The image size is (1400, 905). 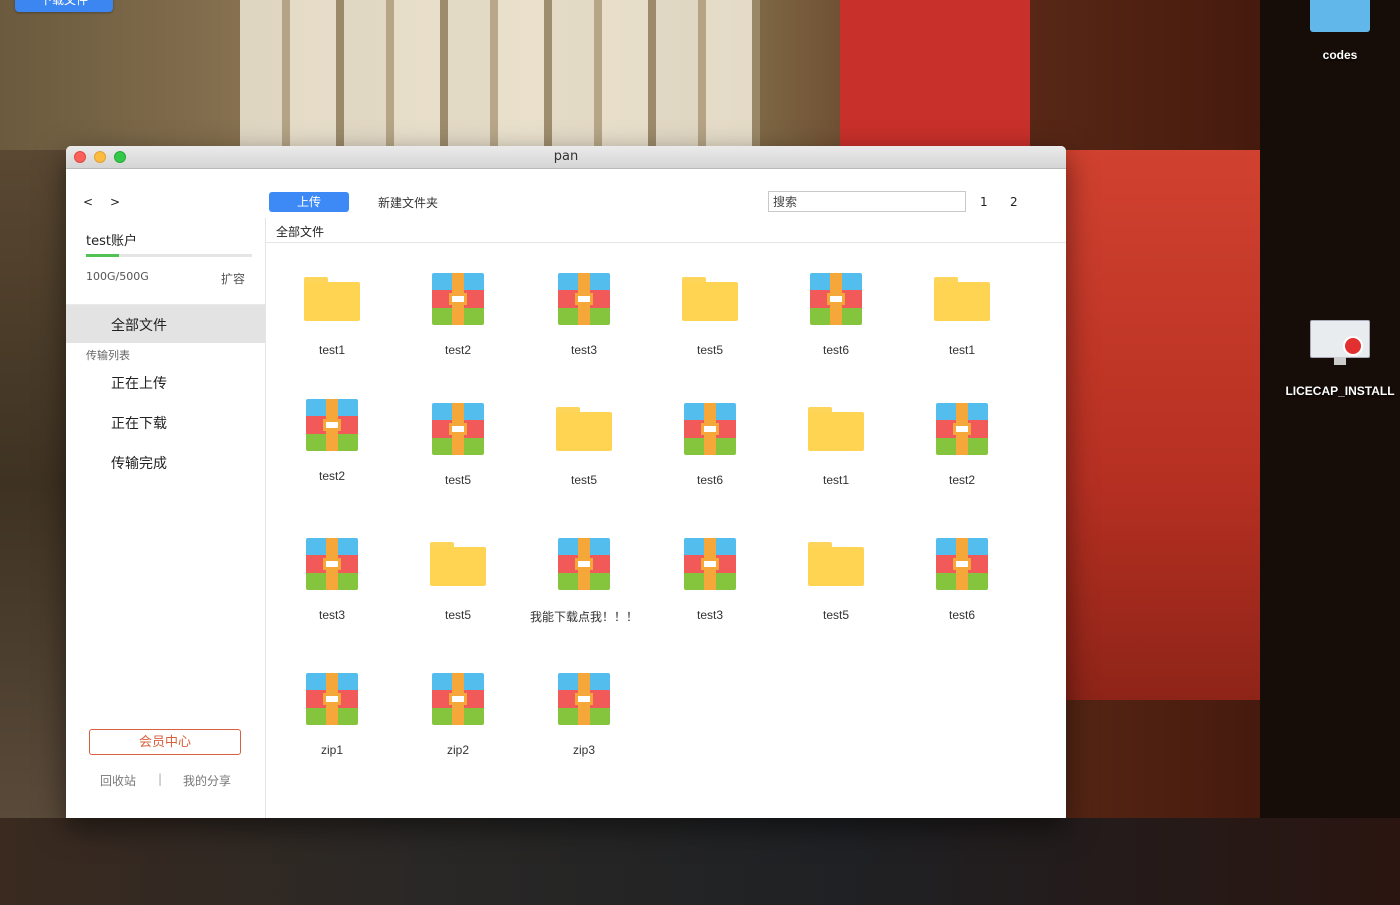 I want to click on my-share-link: 我的分享, so click(x=207, y=780).